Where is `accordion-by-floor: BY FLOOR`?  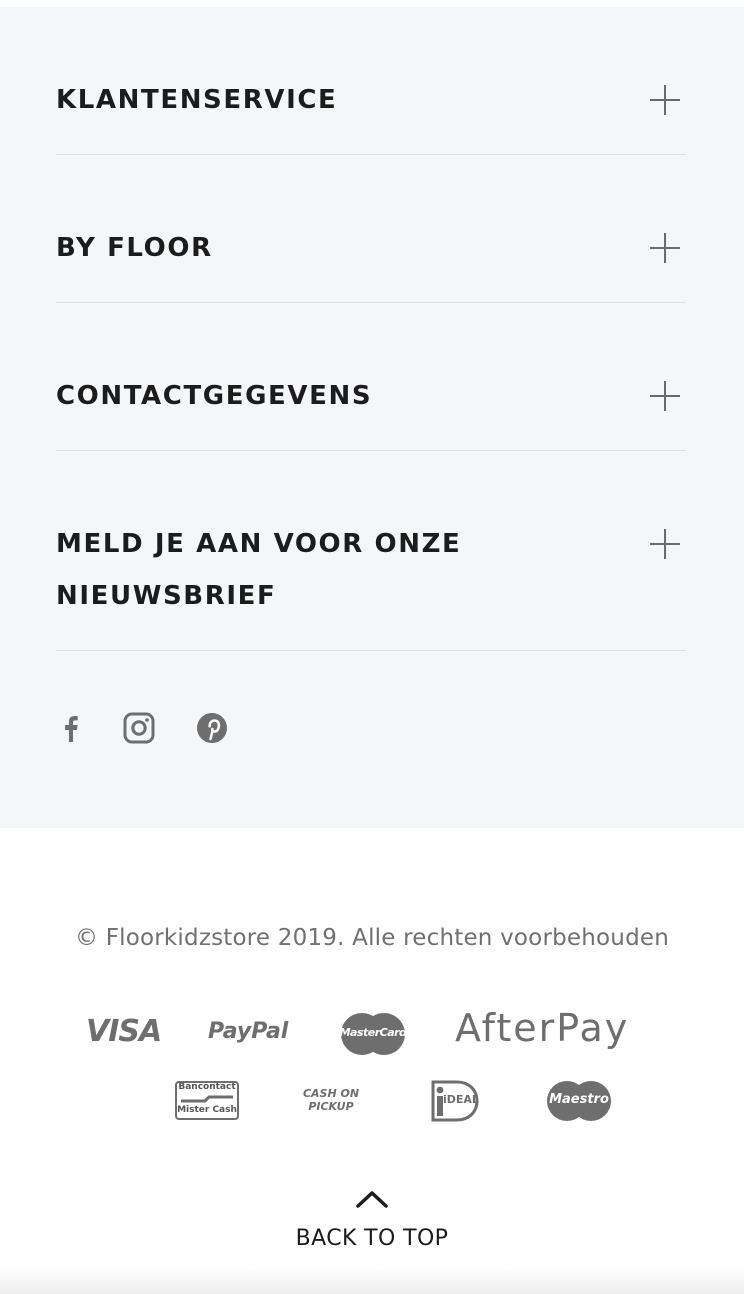
accordion-by-floor: BY FLOOR is located at coordinates (371, 259).